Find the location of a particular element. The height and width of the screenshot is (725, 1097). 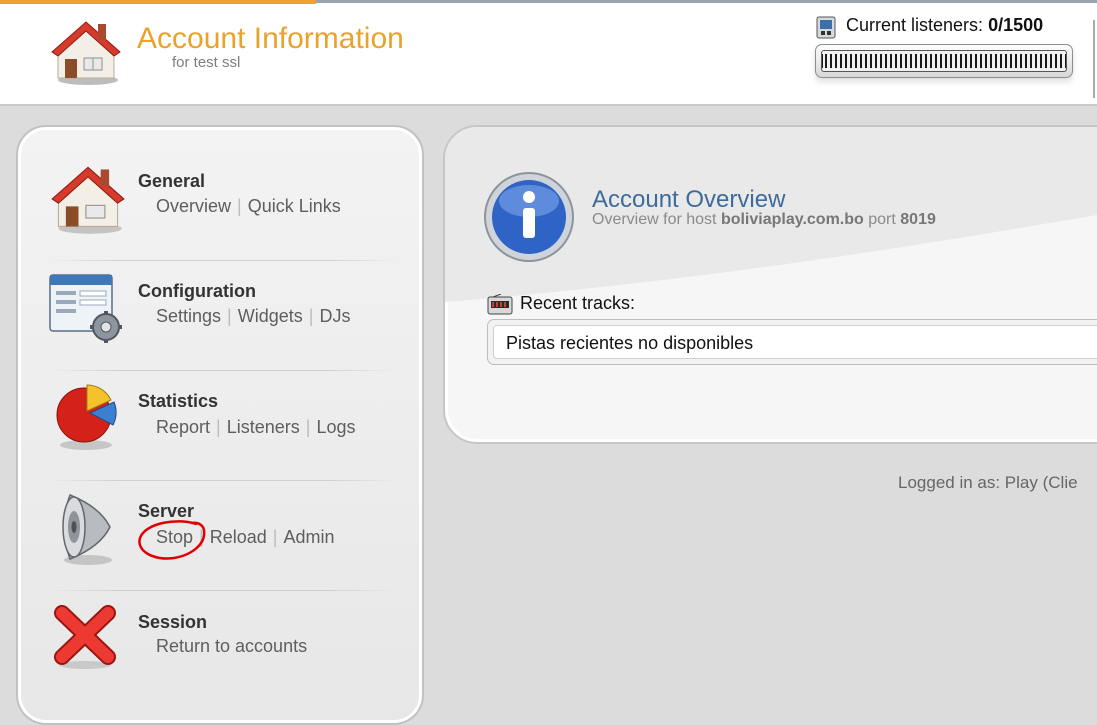

link-return-to-accounts: Return to accounts is located at coordinates (231, 646).